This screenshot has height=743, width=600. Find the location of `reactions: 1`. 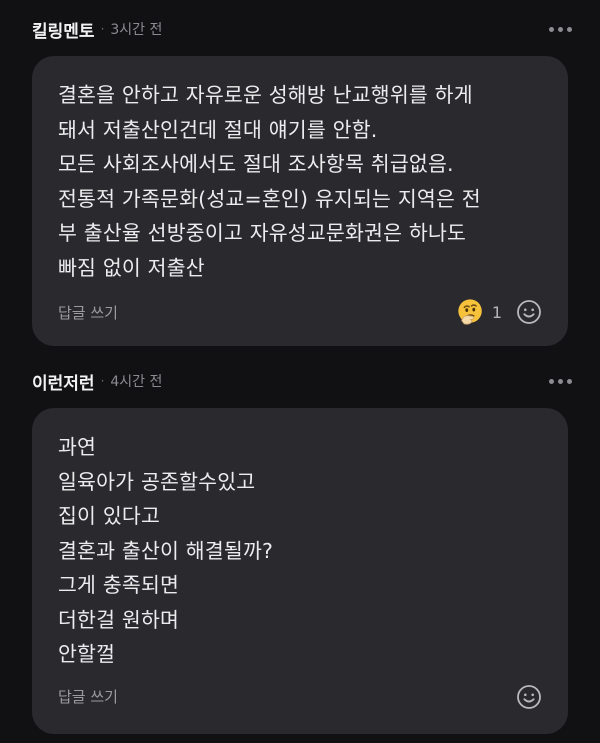

reactions: 1 is located at coordinates (499, 312).